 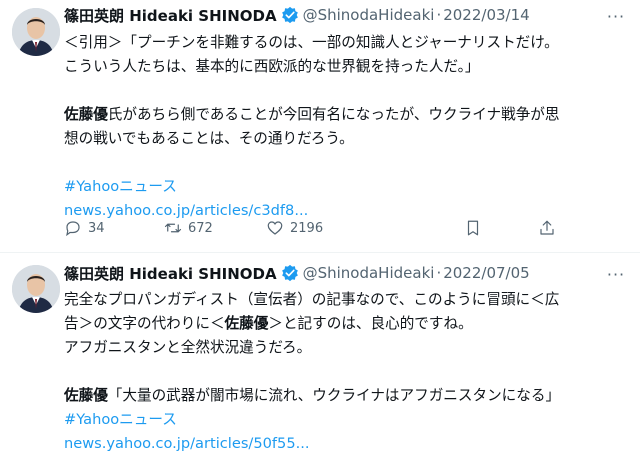 I want to click on bookmark-icon, so click(x=473, y=228).